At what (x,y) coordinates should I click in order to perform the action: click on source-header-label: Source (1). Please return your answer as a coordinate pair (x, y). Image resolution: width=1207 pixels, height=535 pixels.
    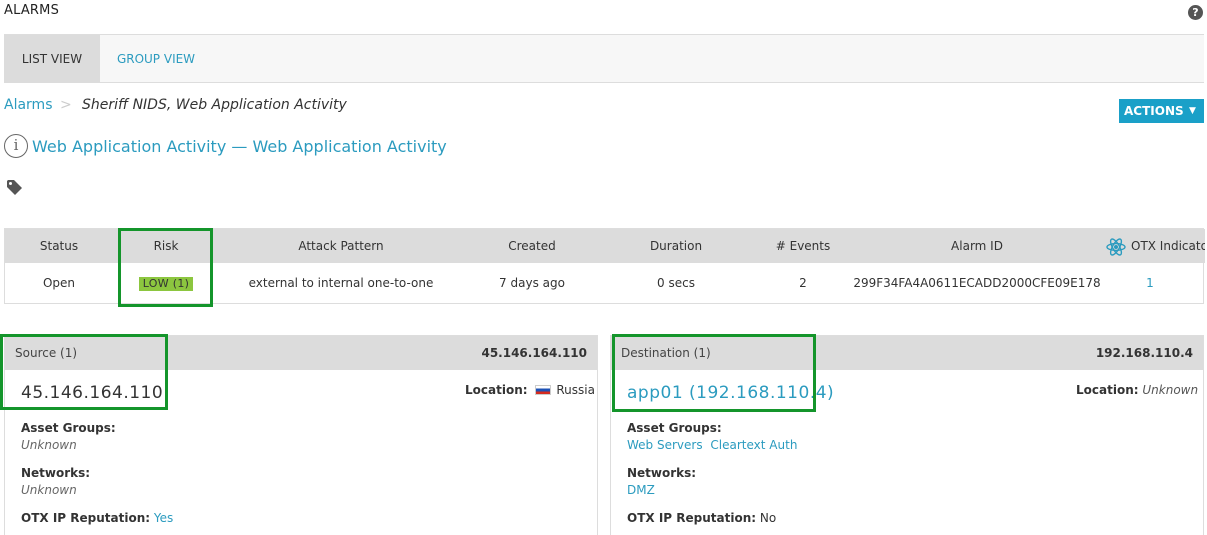
    Looking at the image, I should click on (46, 353).